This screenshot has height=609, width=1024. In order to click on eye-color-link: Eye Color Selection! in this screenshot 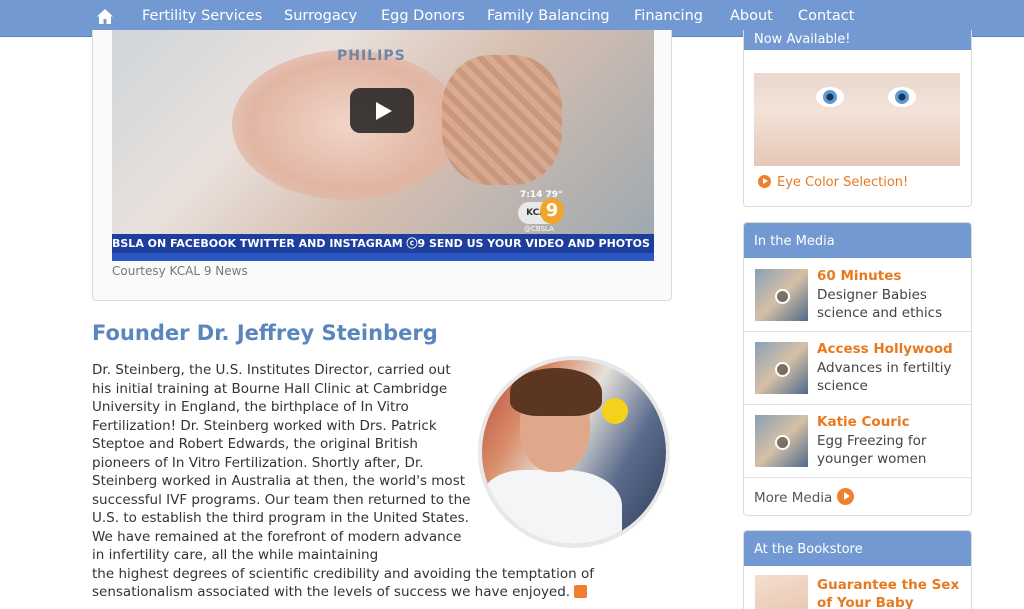, I will do `click(833, 182)`.